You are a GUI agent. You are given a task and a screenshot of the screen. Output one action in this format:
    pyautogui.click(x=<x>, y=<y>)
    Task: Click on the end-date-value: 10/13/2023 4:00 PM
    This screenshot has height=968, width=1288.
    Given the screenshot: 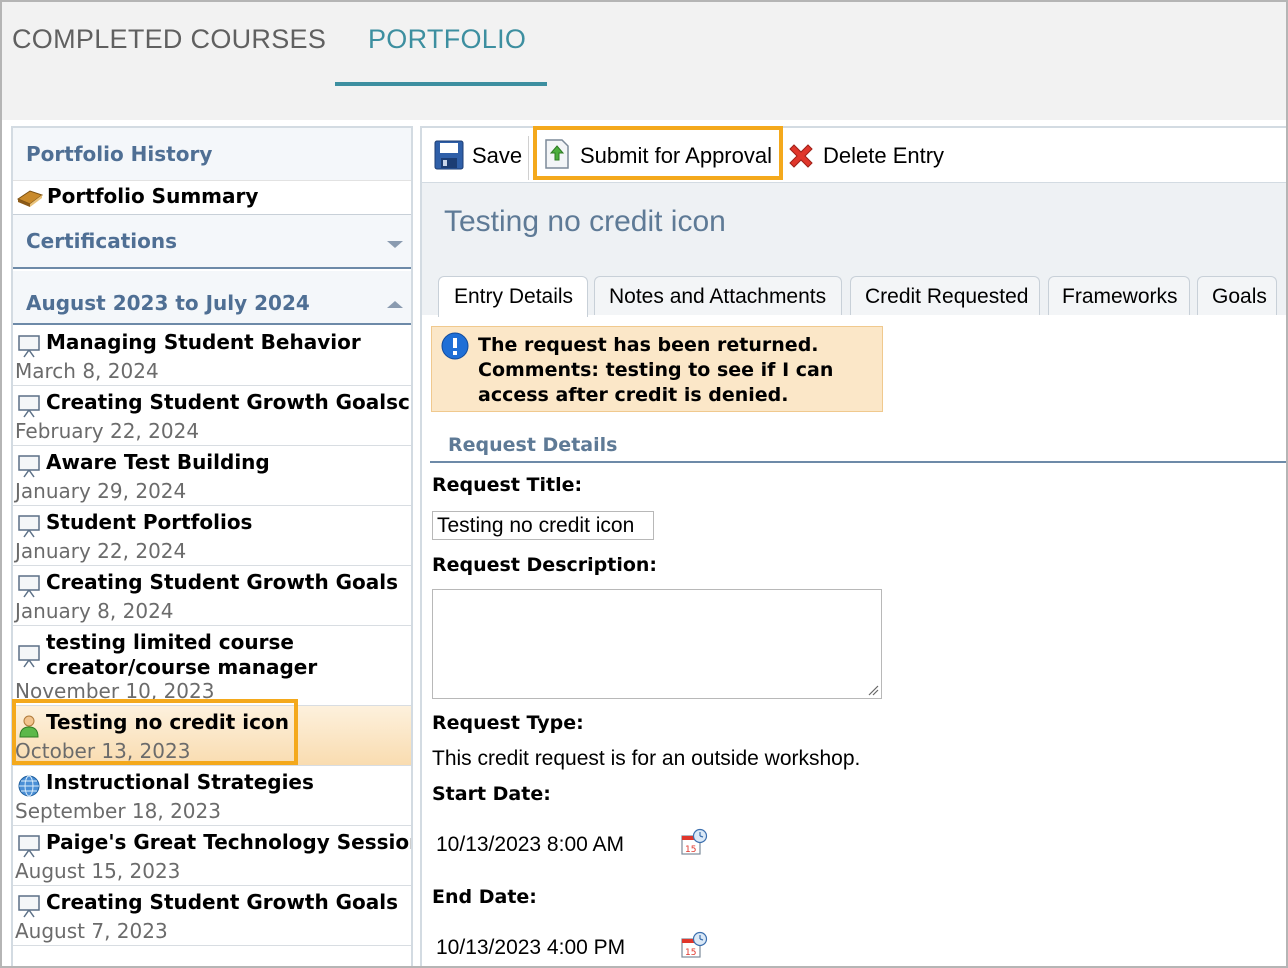 What is the action you would take?
    pyautogui.click(x=531, y=947)
    